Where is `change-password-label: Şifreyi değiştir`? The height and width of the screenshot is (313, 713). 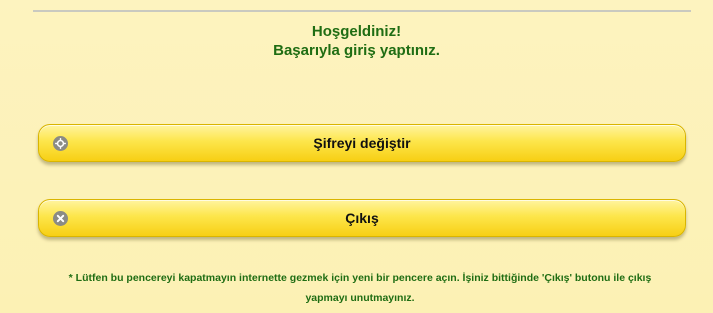
change-password-label: Şifreyi değiştir is located at coordinates (362, 143).